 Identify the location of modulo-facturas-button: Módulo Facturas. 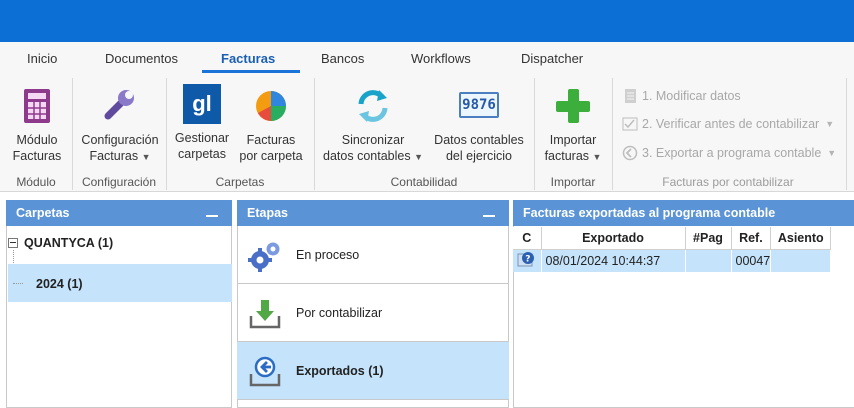
(37, 125).